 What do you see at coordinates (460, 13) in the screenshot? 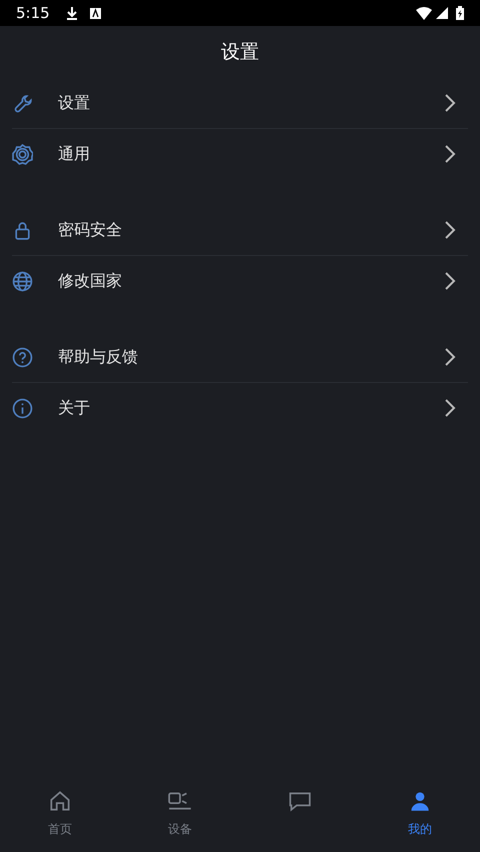
I see `battery-icon` at bounding box center [460, 13].